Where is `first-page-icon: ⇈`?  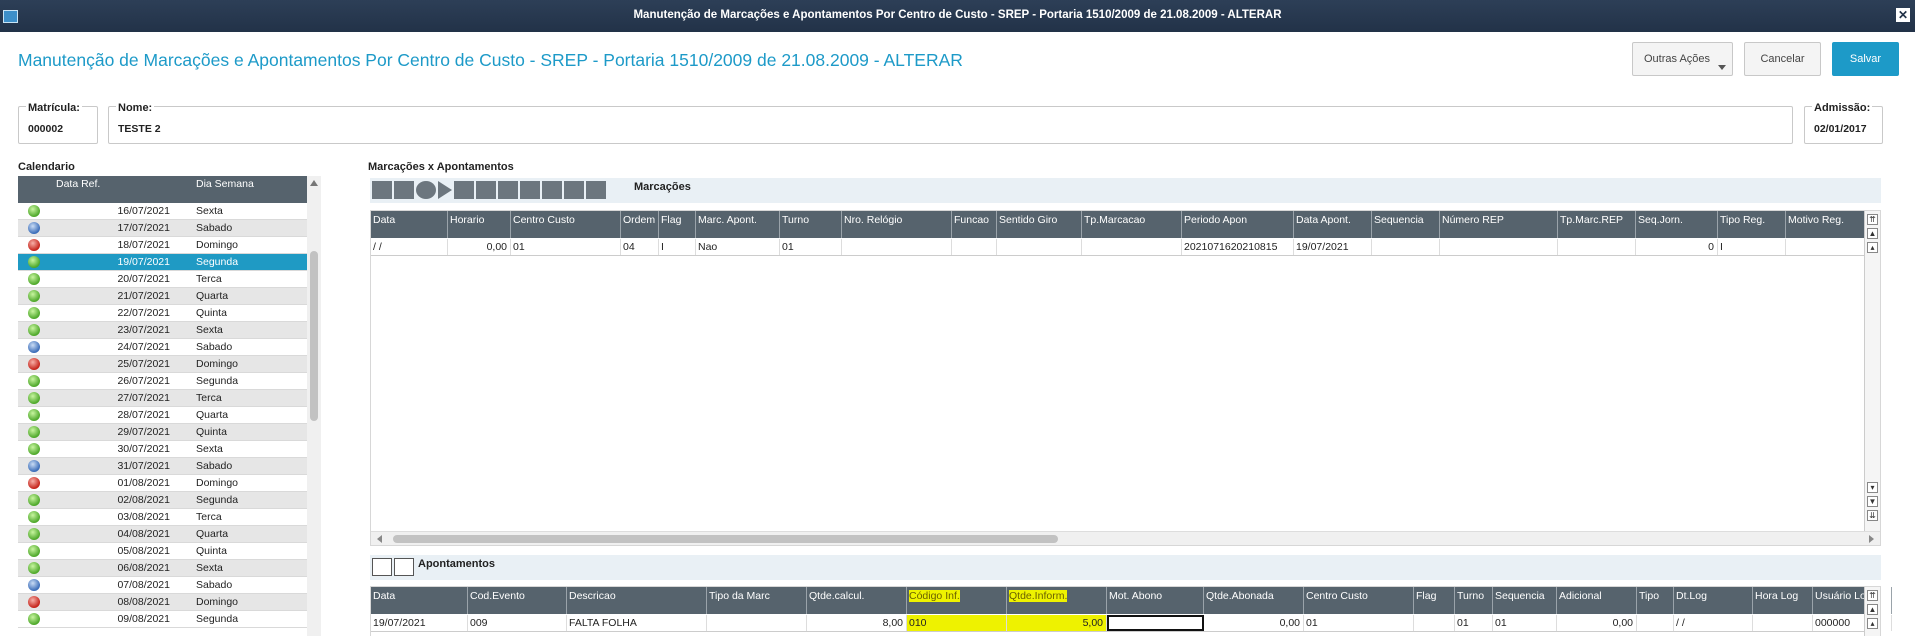 first-page-icon: ⇈ is located at coordinates (1872, 219).